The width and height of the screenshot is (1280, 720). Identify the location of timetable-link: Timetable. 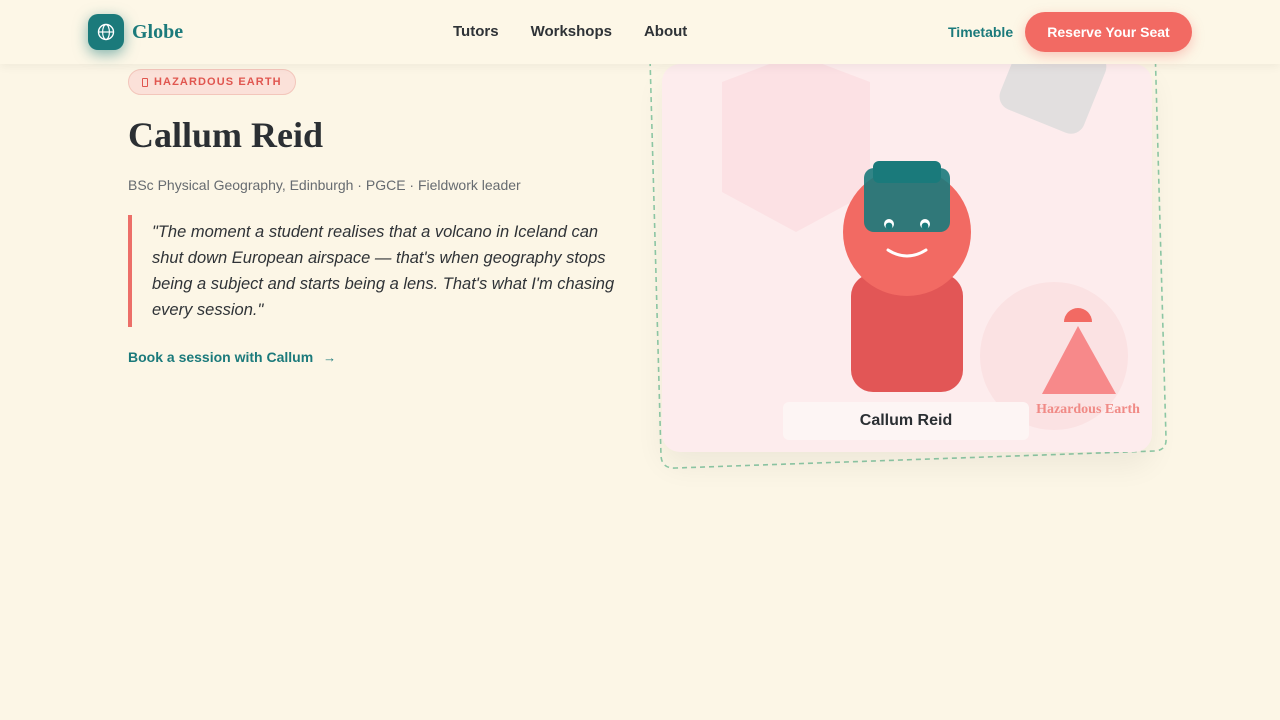
(980, 32).